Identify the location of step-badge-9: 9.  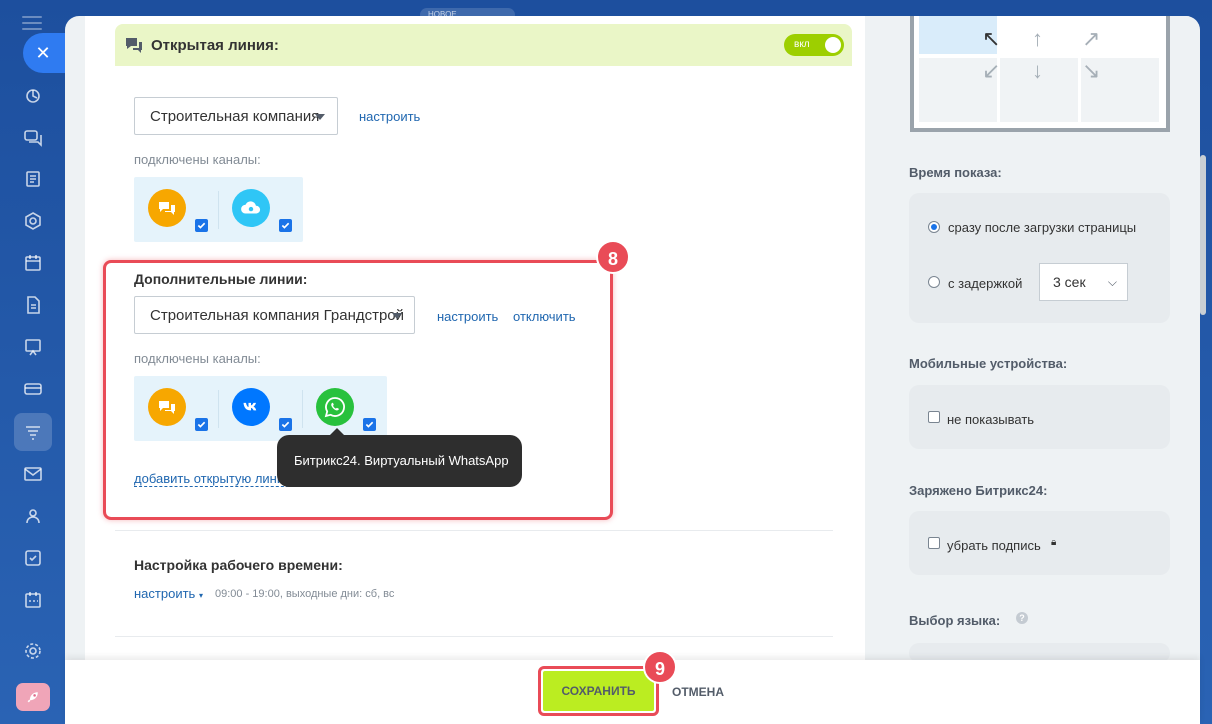
(660, 667).